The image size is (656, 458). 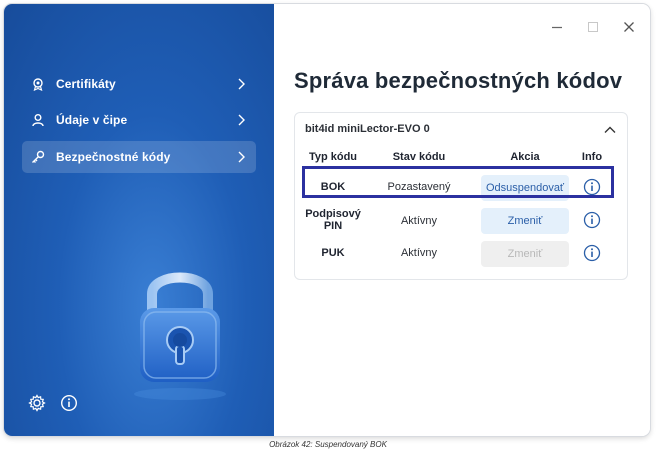 I want to click on key-icon, so click(x=38, y=157).